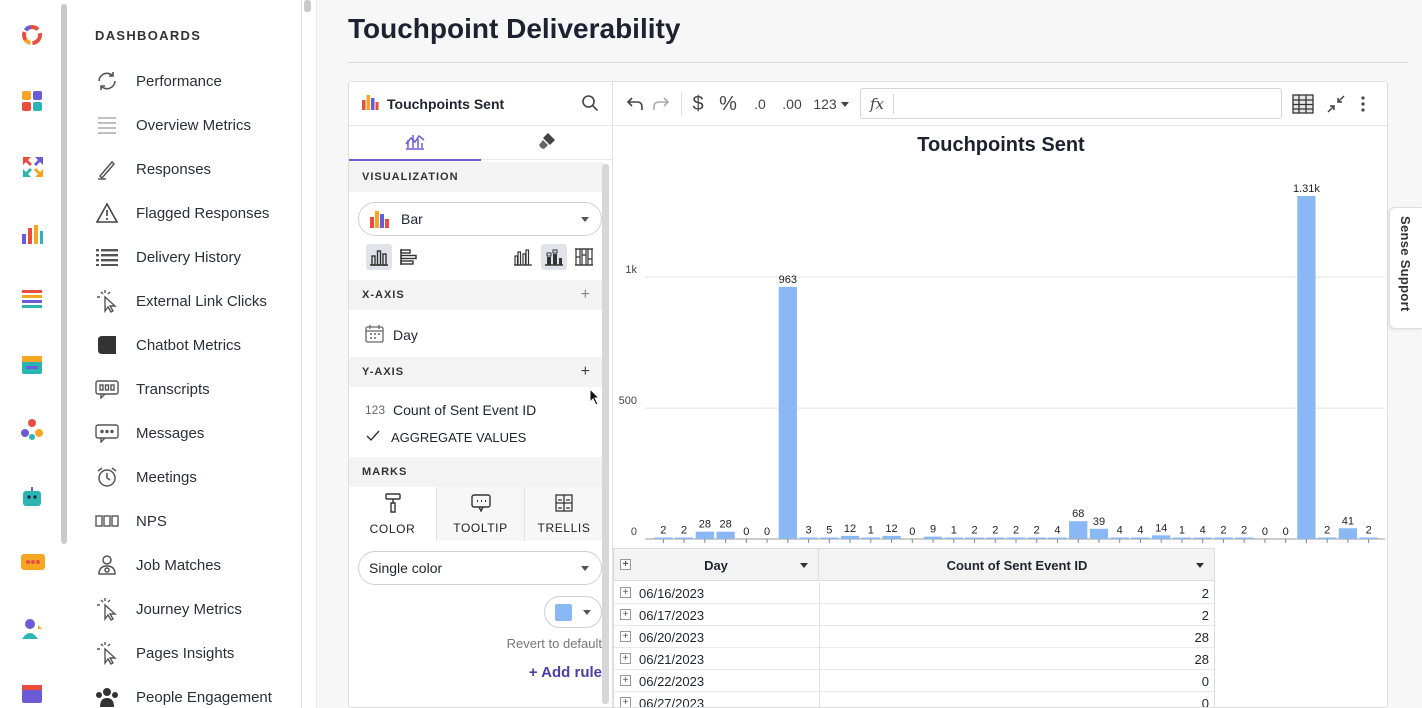  What do you see at coordinates (33, 102) in the screenshot?
I see `dashboard-grid-icon` at bounding box center [33, 102].